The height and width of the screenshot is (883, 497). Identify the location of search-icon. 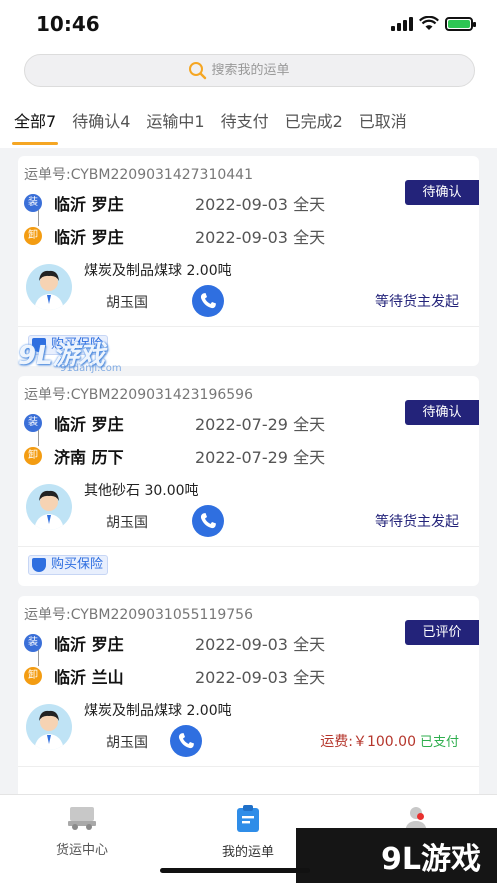
(197, 70).